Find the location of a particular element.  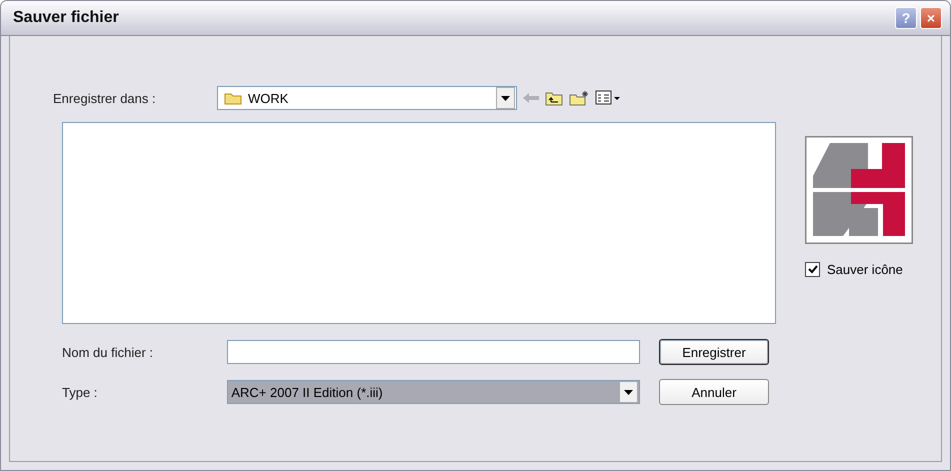

save-icon-label: Sauver icône is located at coordinates (865, 269).